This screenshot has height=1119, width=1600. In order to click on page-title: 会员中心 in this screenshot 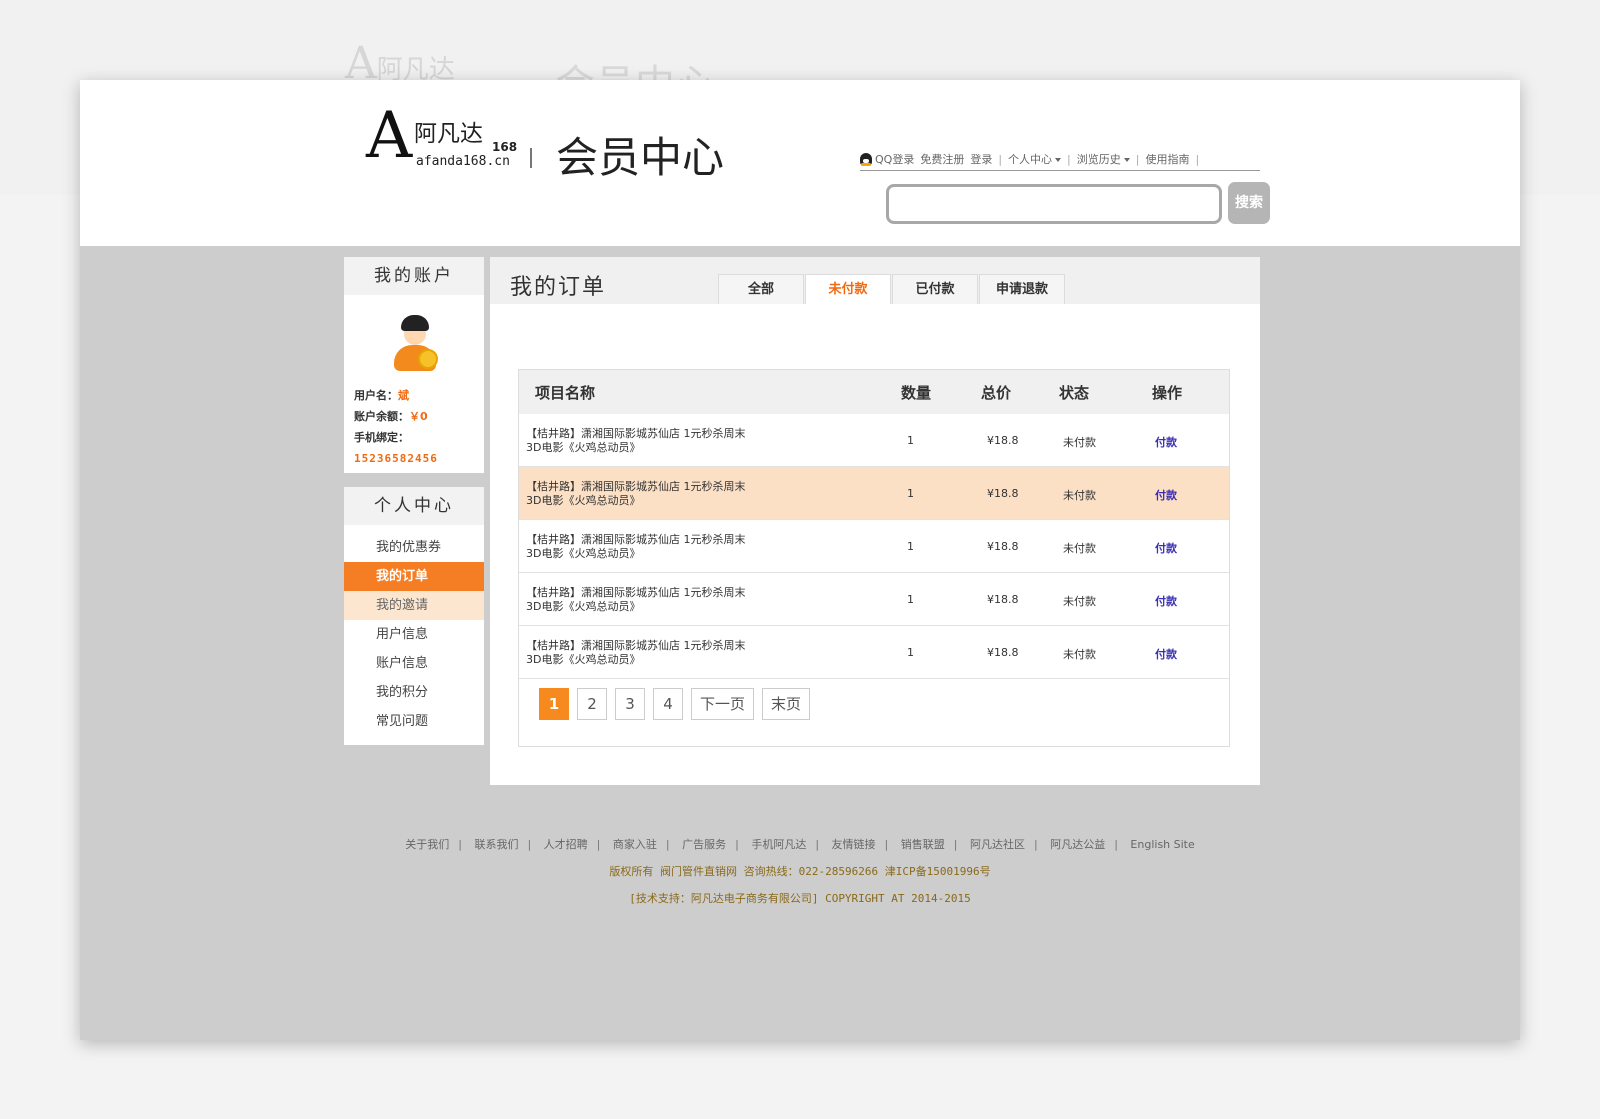, I will do `click(640, 157)`.